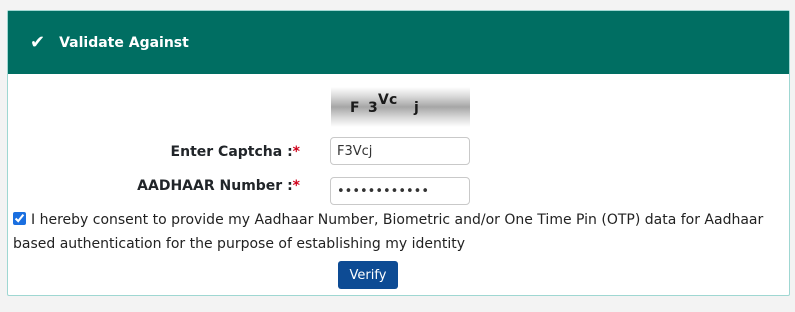 Image resolution: width=795 pixels, height=312 pixels. What do you see at coordinates (231, 152) in the screenshot?
I see `captcha-label-text: Enter Captcha :` at bounding box center [231, 152].